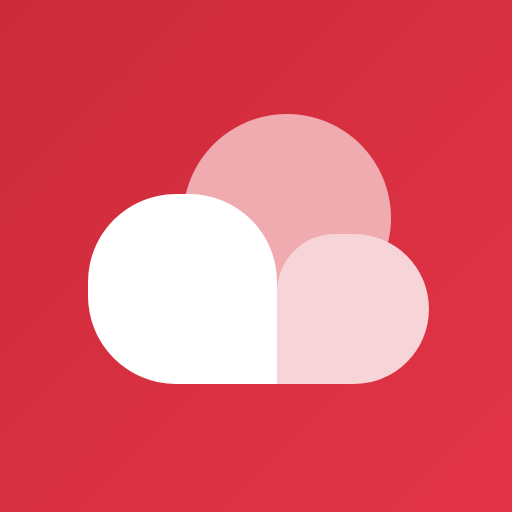 Image resolution: width=512 pixels, height=512 pixels. Describe the element at coordinates (182, 289) in the screenshot. I see `cloud-left-lobe` at that location.